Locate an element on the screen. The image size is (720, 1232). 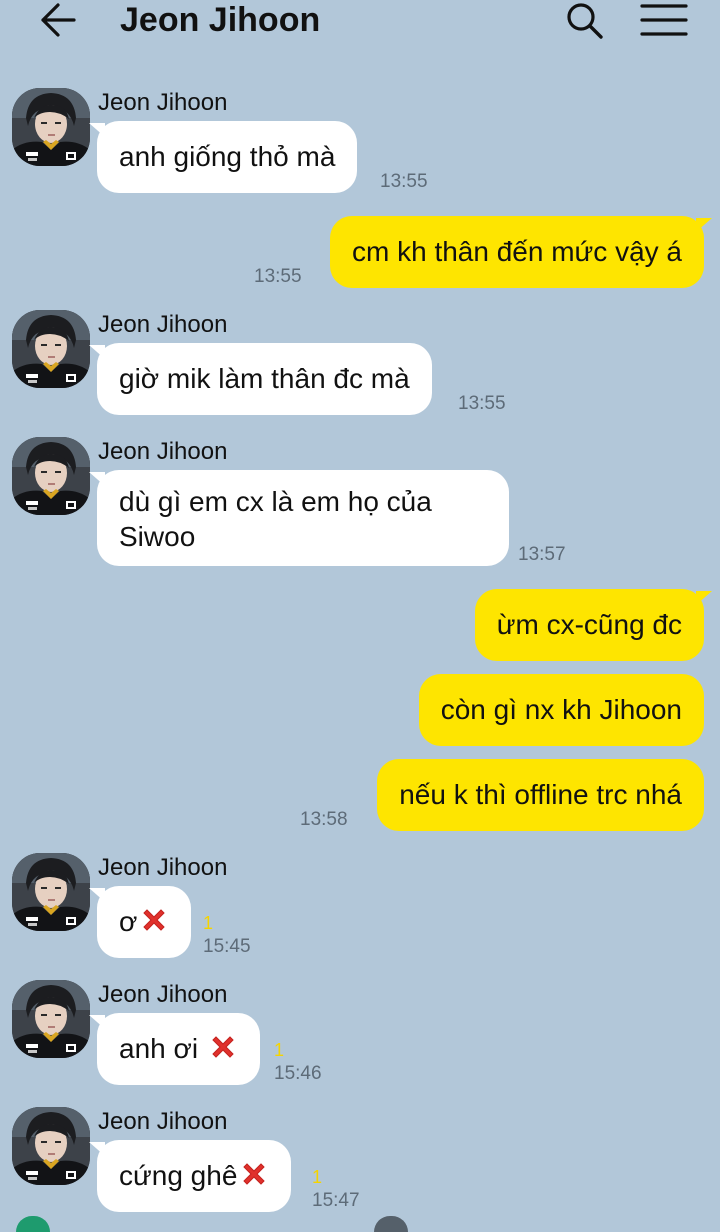
message-text: nếu k thì offline trc nhá is located at coordinates (540, 794).